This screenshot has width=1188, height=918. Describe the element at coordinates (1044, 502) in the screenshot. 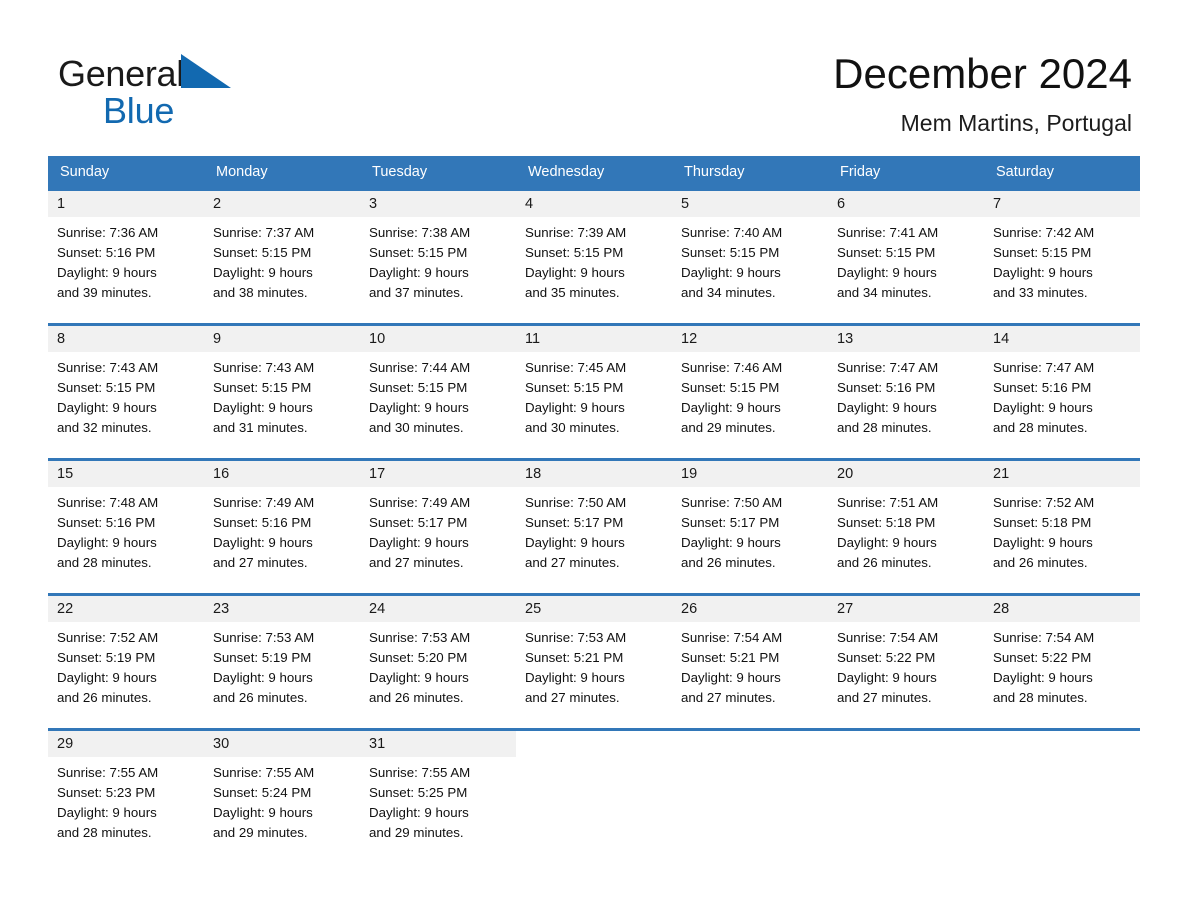

I see `sunrise-text: Sunrise: 7:52 AM` at that location.